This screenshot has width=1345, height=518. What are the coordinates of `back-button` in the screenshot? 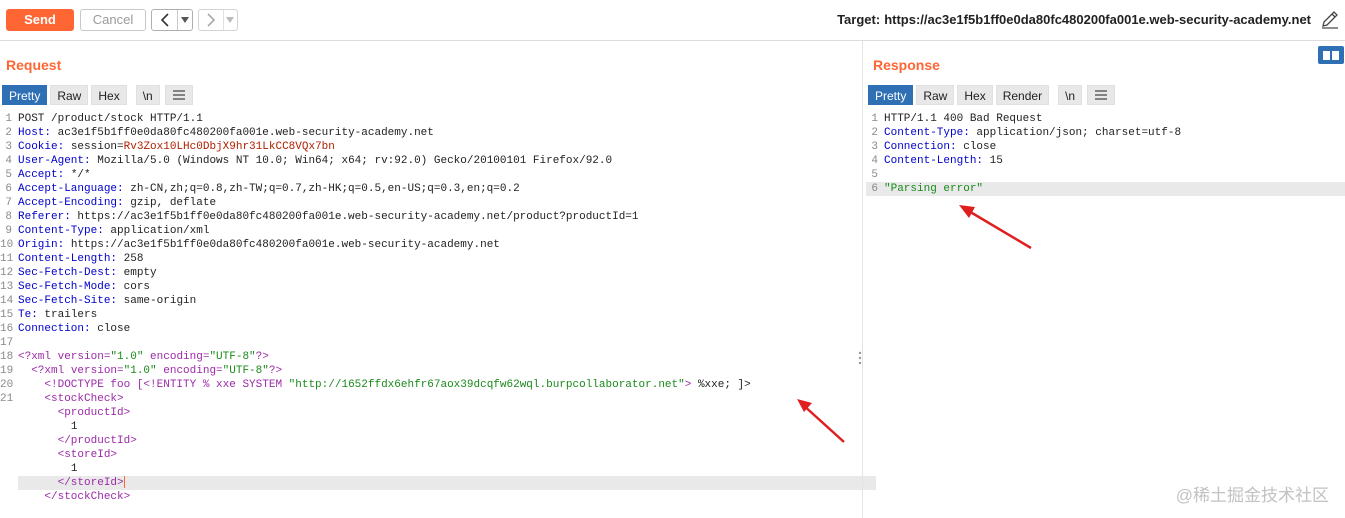 It's located at (165, 20).